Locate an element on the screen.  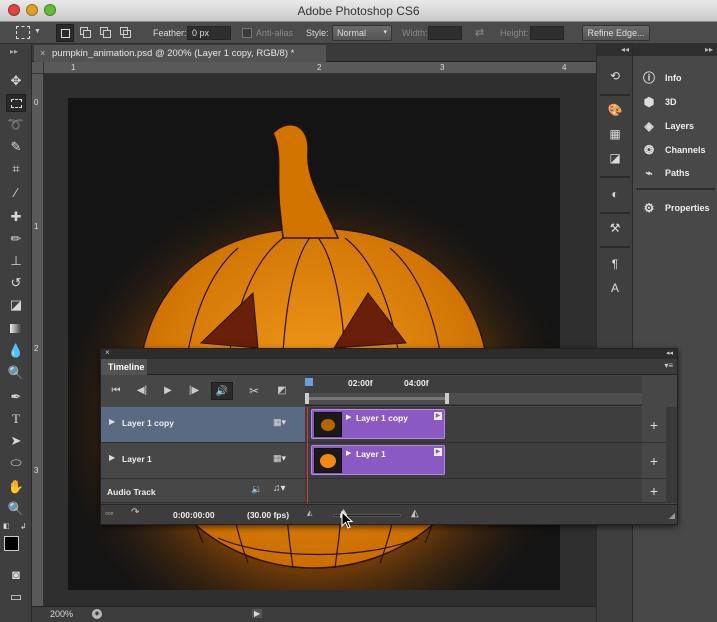
3d-panel-button: ⬢ 3D is located at coordinates (675, 102).